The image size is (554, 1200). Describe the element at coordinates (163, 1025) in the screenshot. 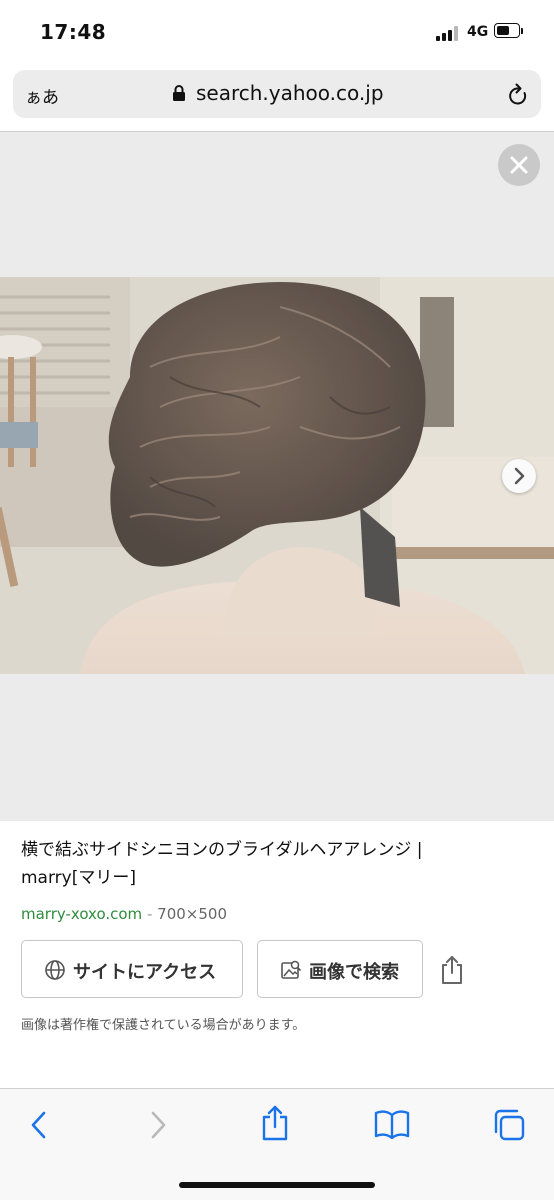

I see `copyright-note: 画像は著作権で保護されている場合があります。` at that location.